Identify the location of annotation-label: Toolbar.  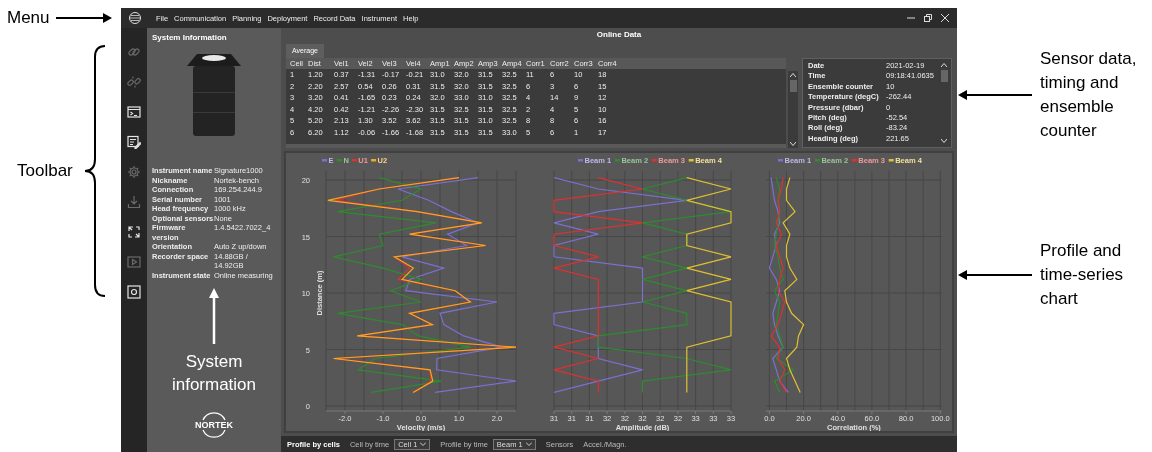
(45, 171).